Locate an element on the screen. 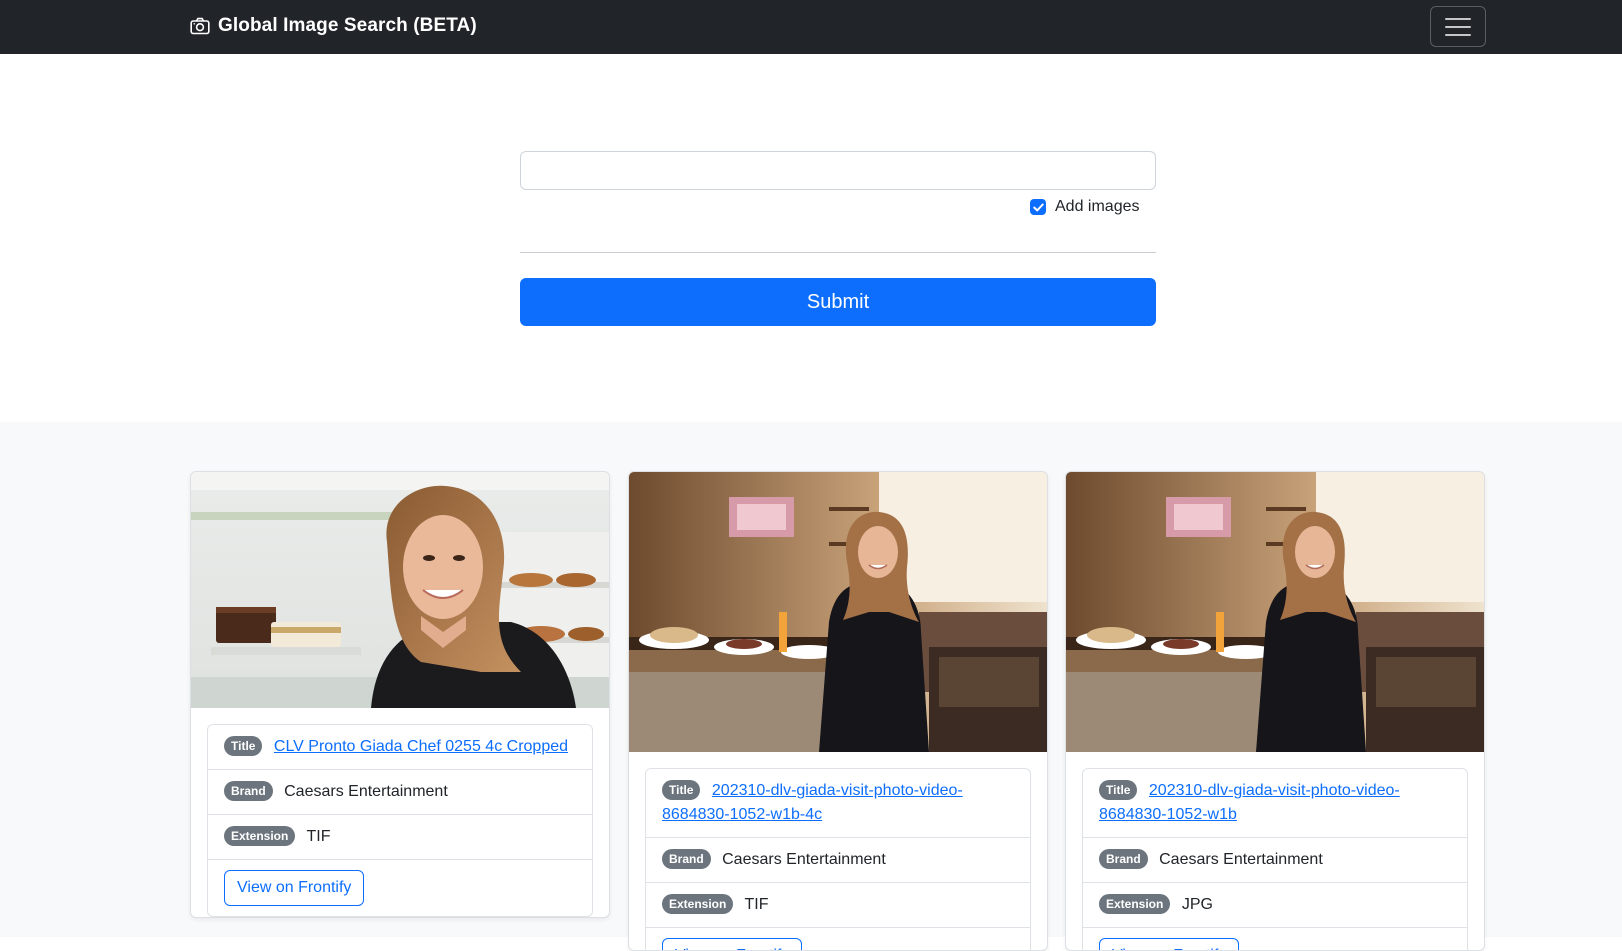  submit-button: Submit is located at coordinates (838, 302).